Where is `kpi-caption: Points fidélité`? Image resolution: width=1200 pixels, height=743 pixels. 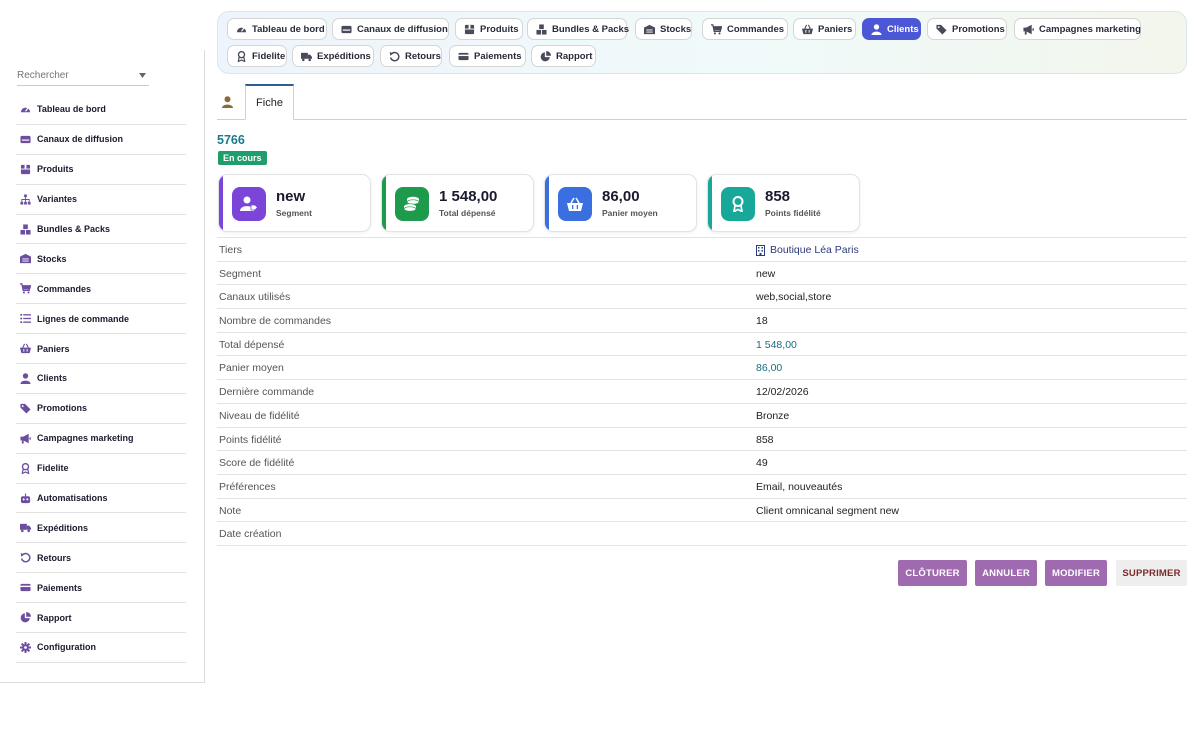
kpi-caption: Points fidélité is located at coordinates (793, 213).